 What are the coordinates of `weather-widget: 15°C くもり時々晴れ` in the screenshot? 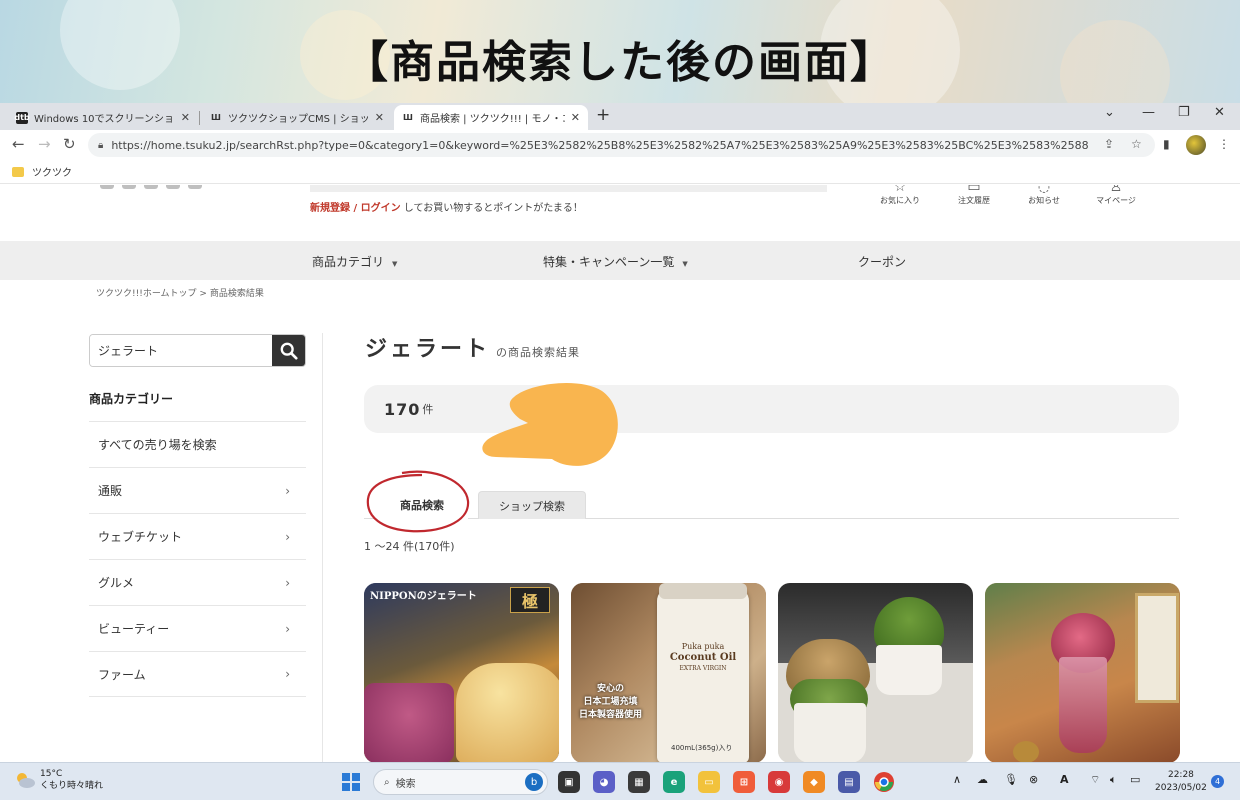 It's located at (58, 780).